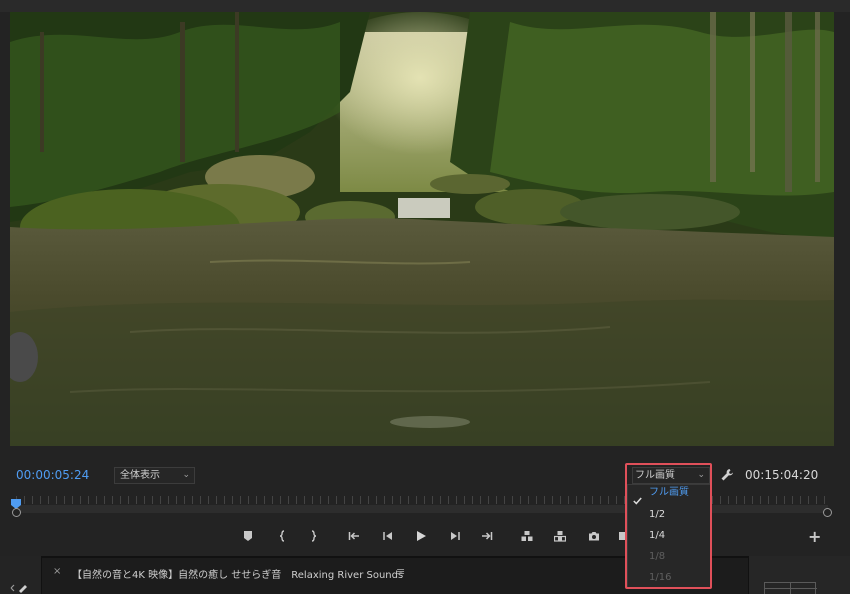 This screenshot has width=850, height=594. Describe the element at coordinates (16, 501) in the screenshot. I see `playhead-handle` at that location.